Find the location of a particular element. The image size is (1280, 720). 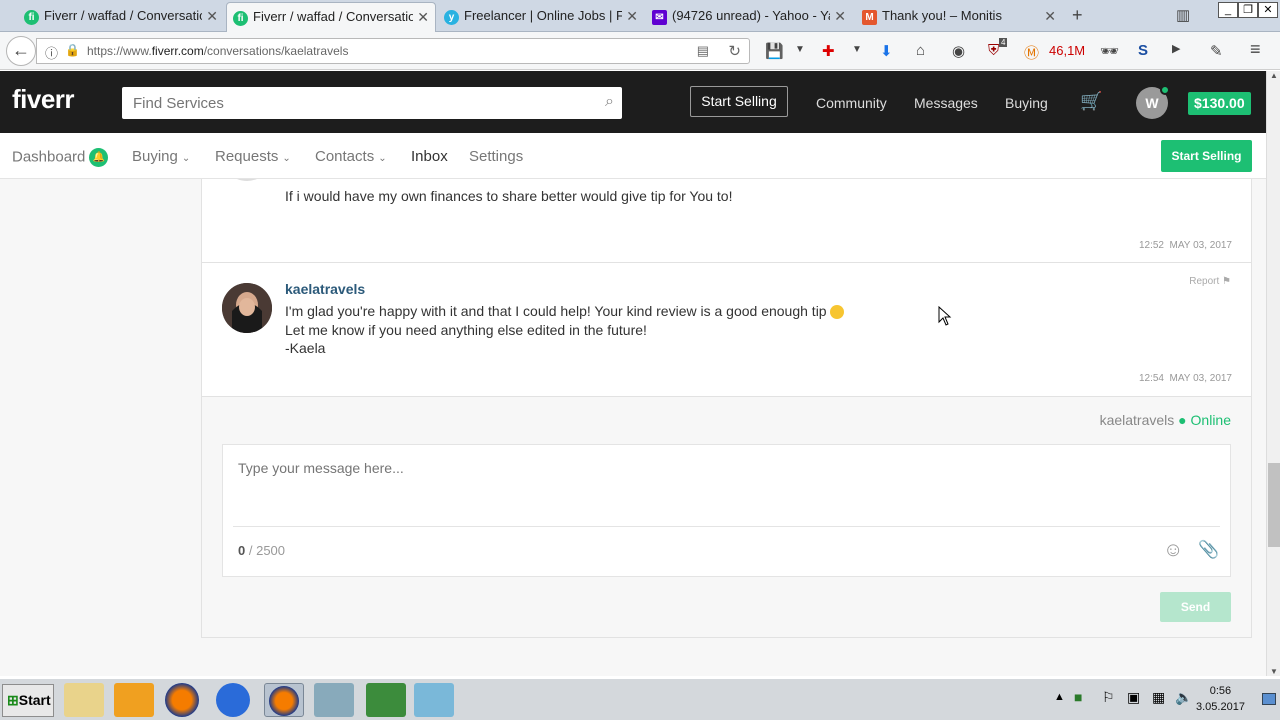

reload-icon: ↻ is located at coordinates (734, 51).